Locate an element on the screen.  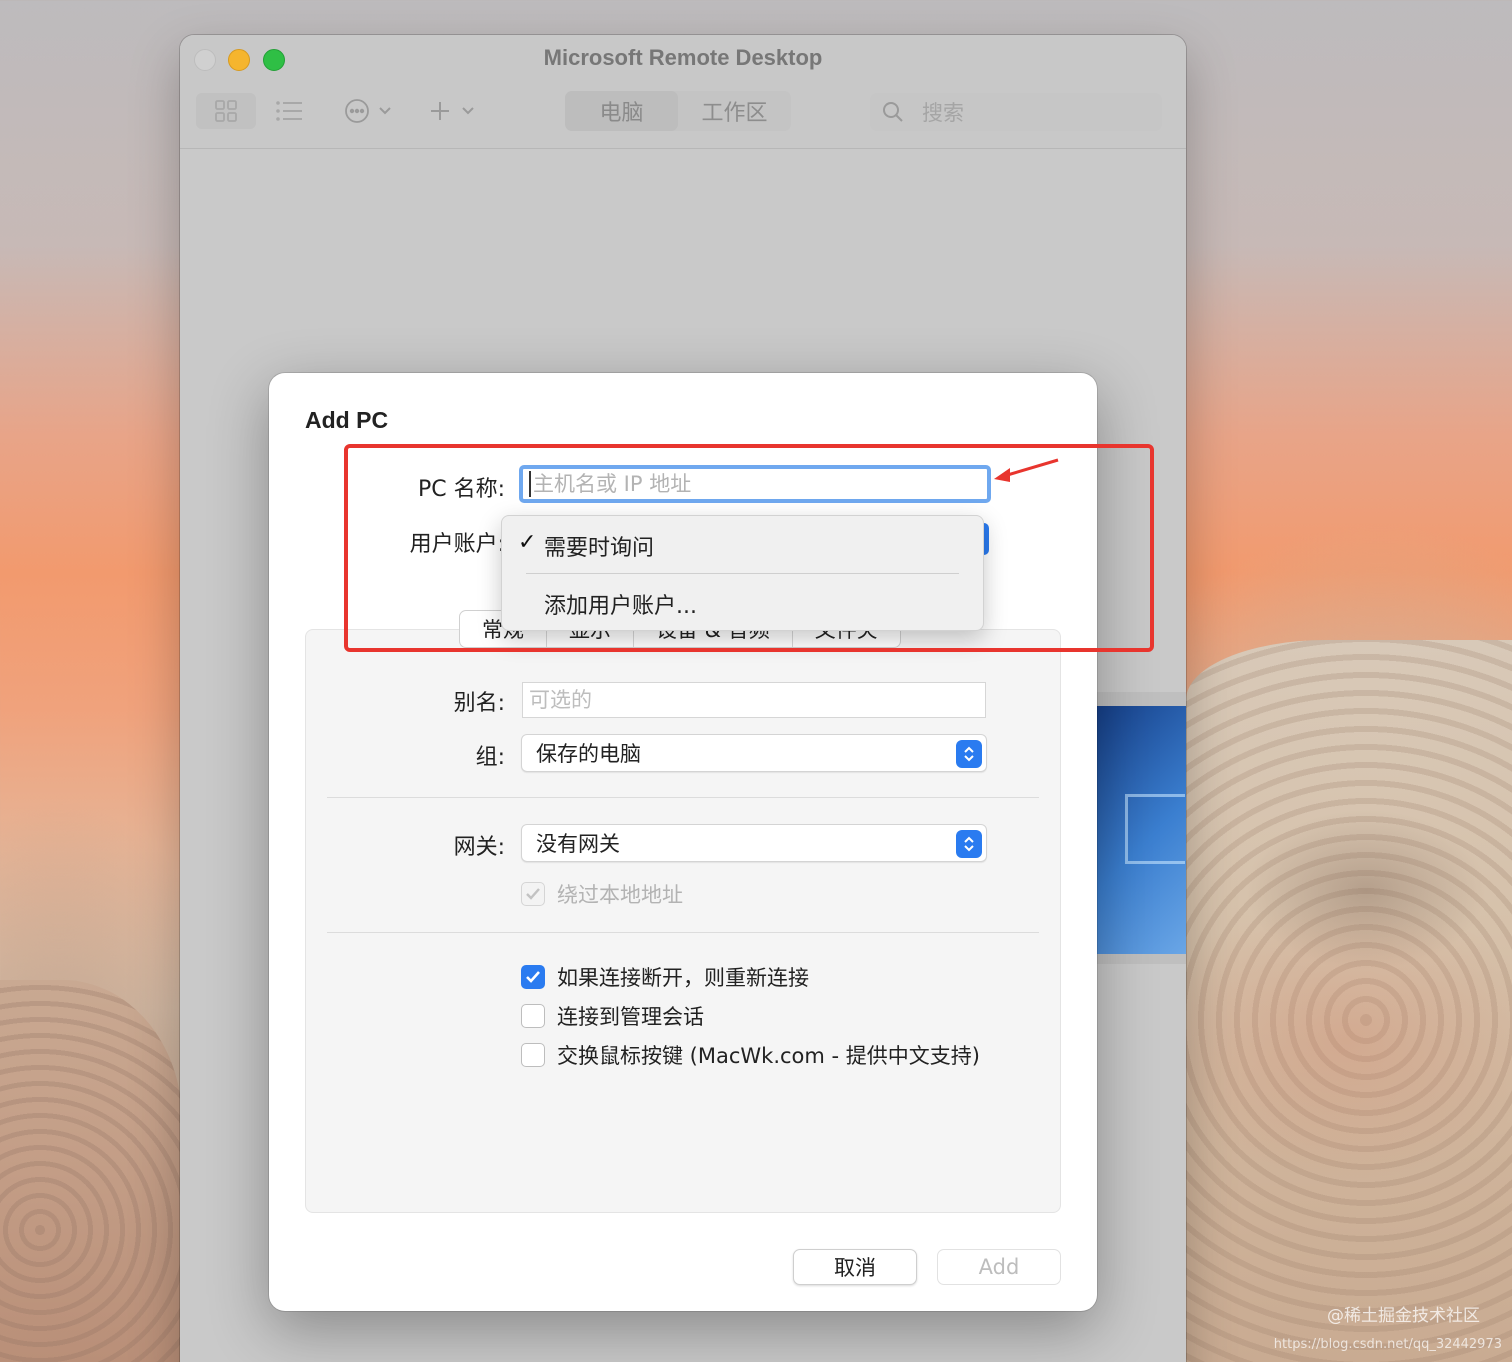
plus-icon is located at coordinates (440, 111).